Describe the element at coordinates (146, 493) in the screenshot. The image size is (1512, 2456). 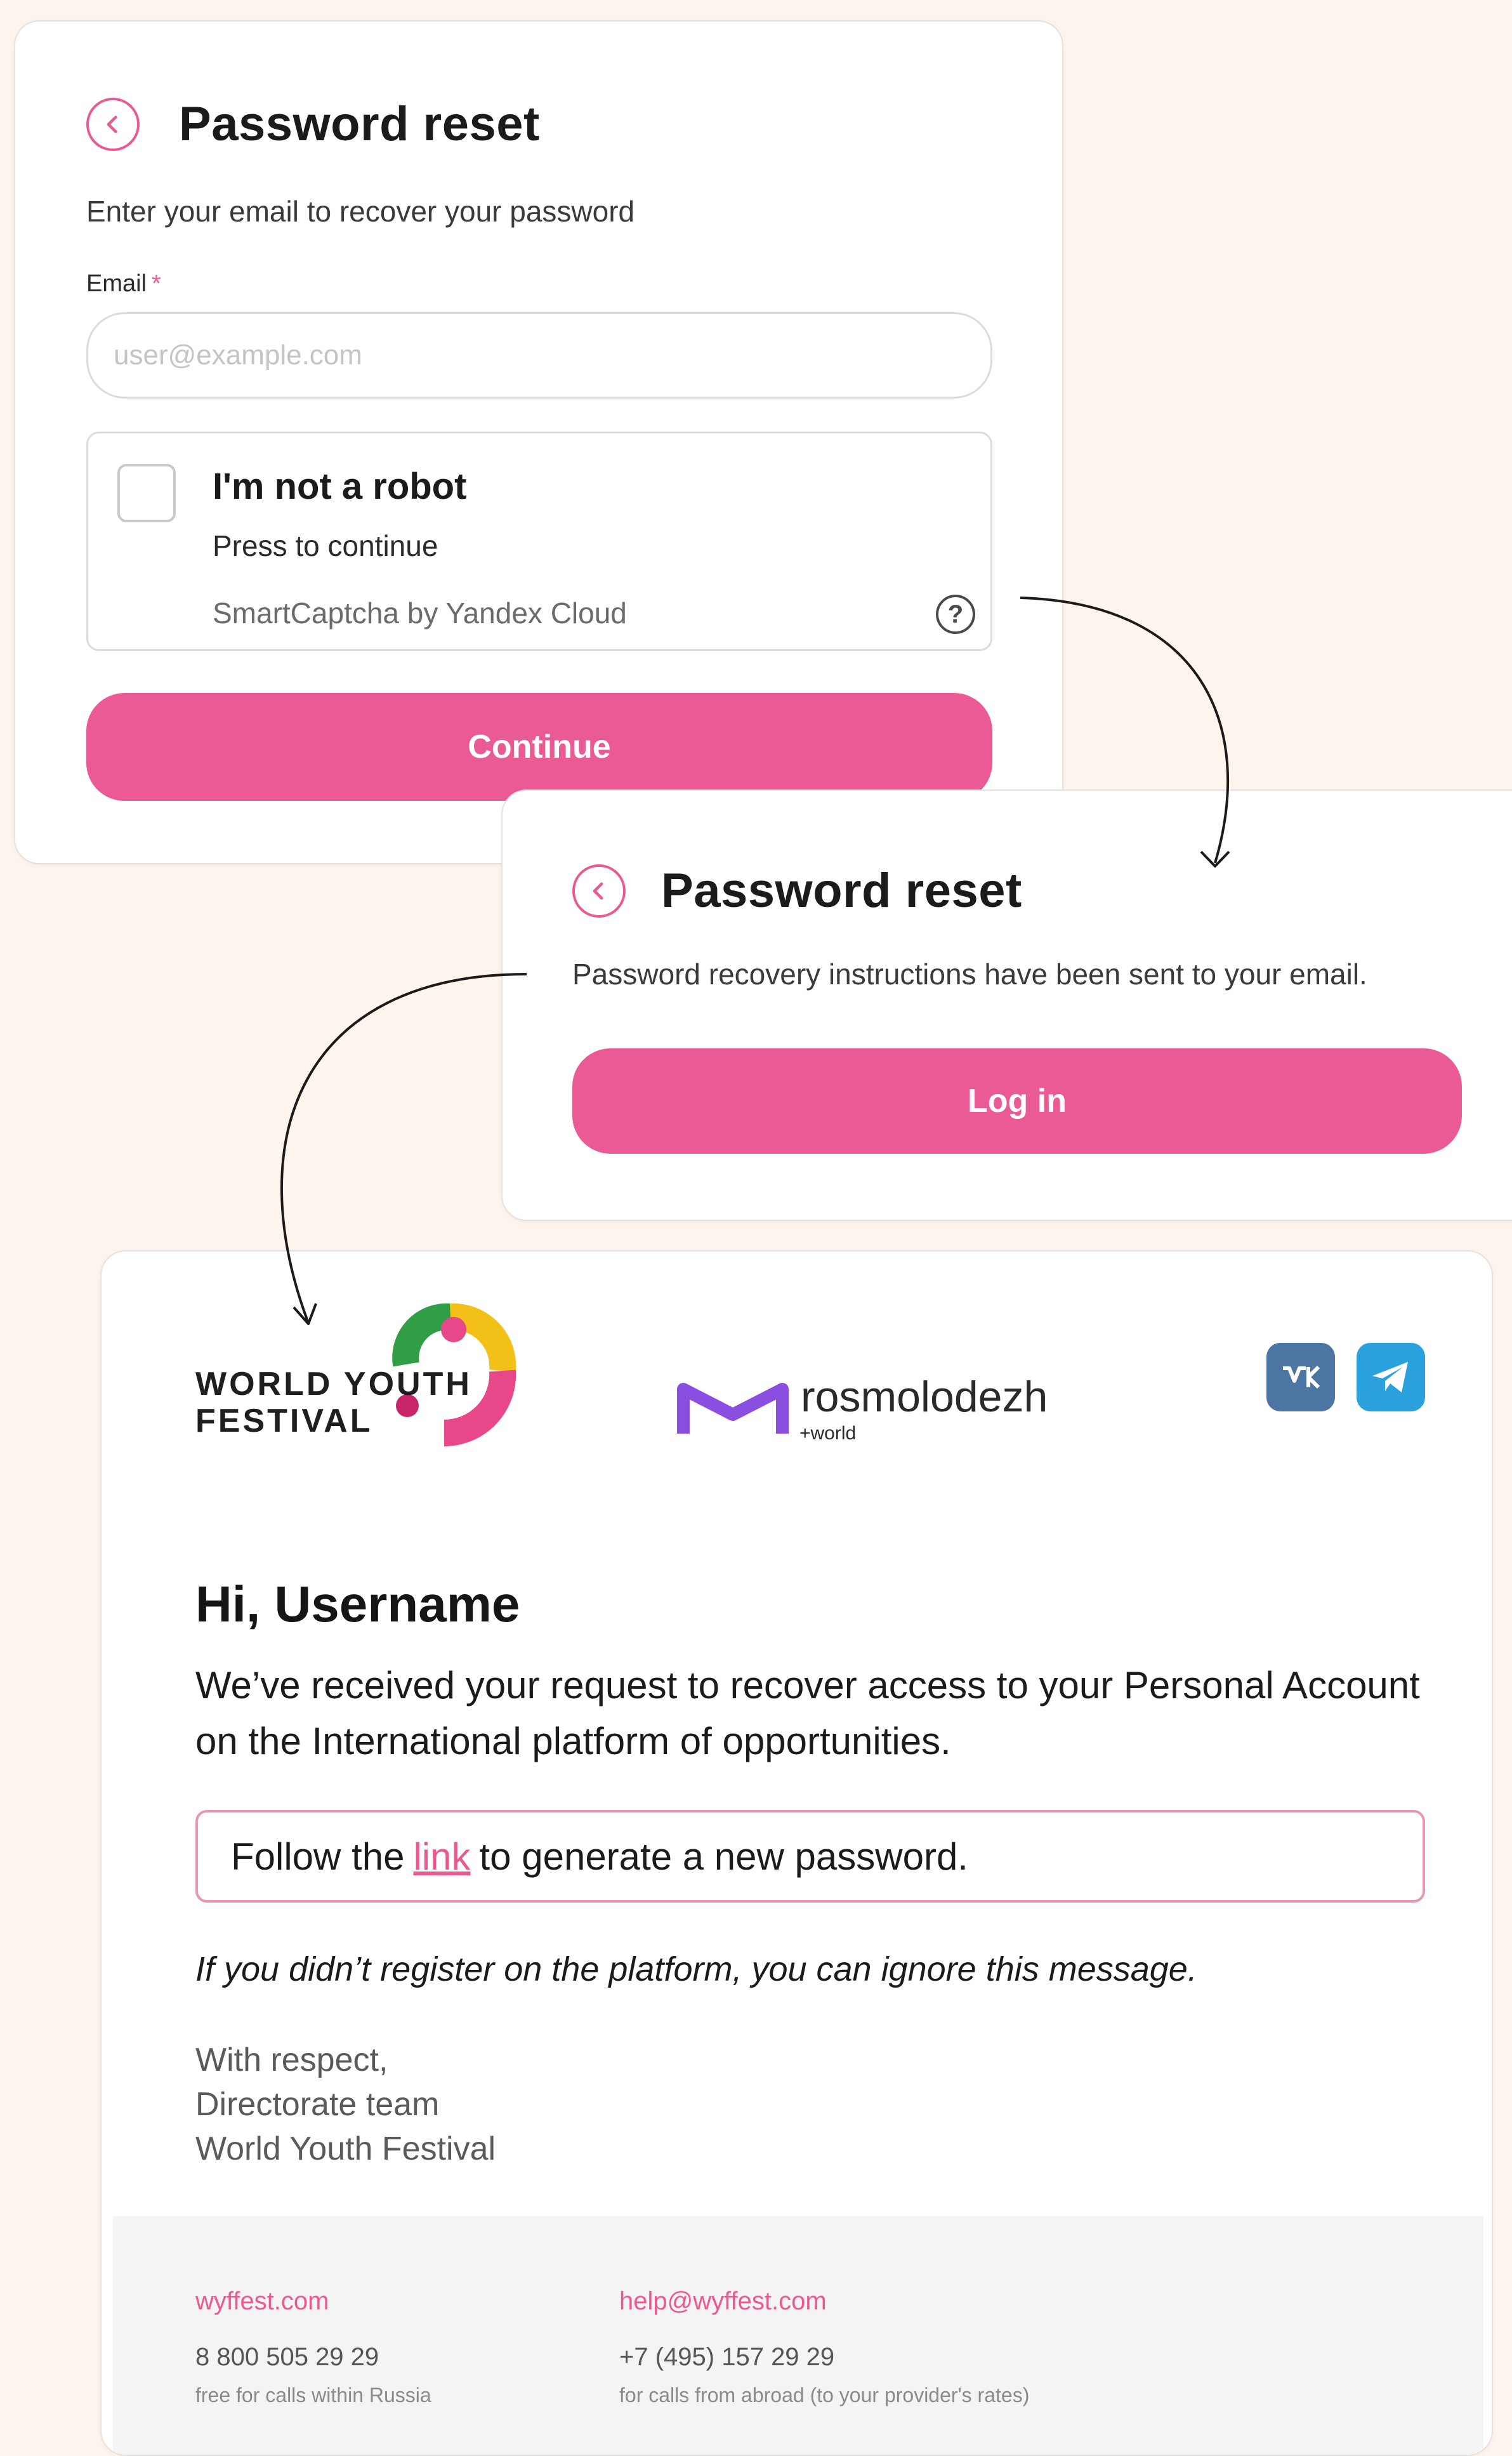
I see `captcha-checkbox` at that location.